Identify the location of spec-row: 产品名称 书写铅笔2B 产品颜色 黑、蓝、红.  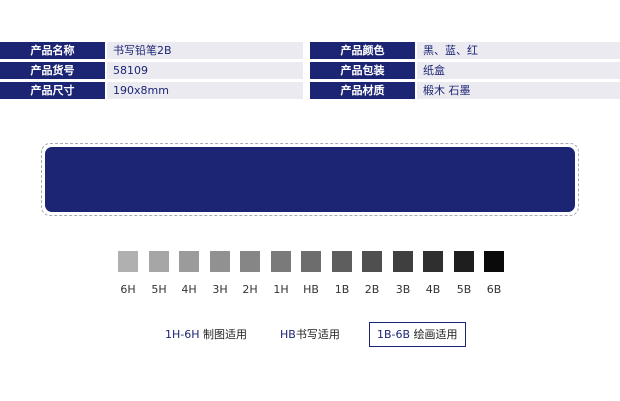
(310, 50).